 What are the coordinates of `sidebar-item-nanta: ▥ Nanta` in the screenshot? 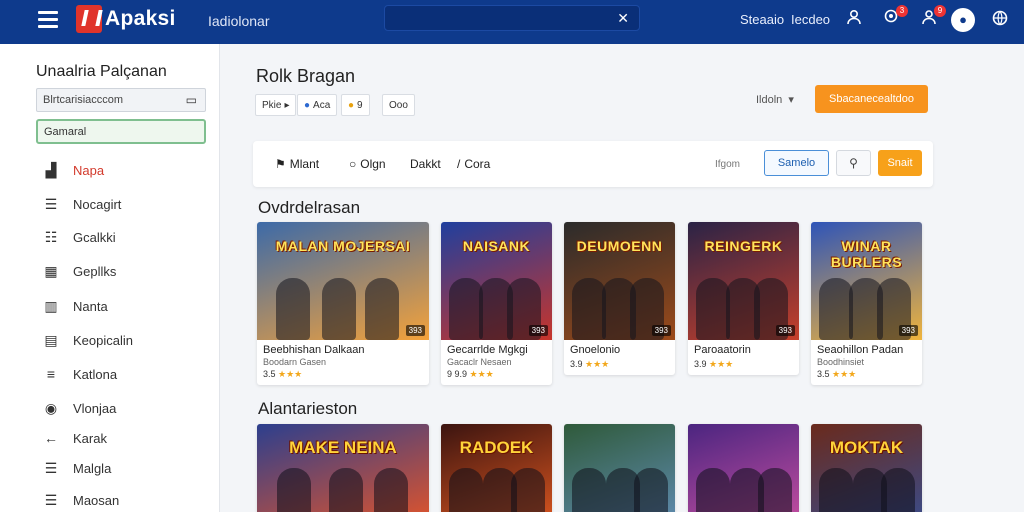 It's located at (75, 306).